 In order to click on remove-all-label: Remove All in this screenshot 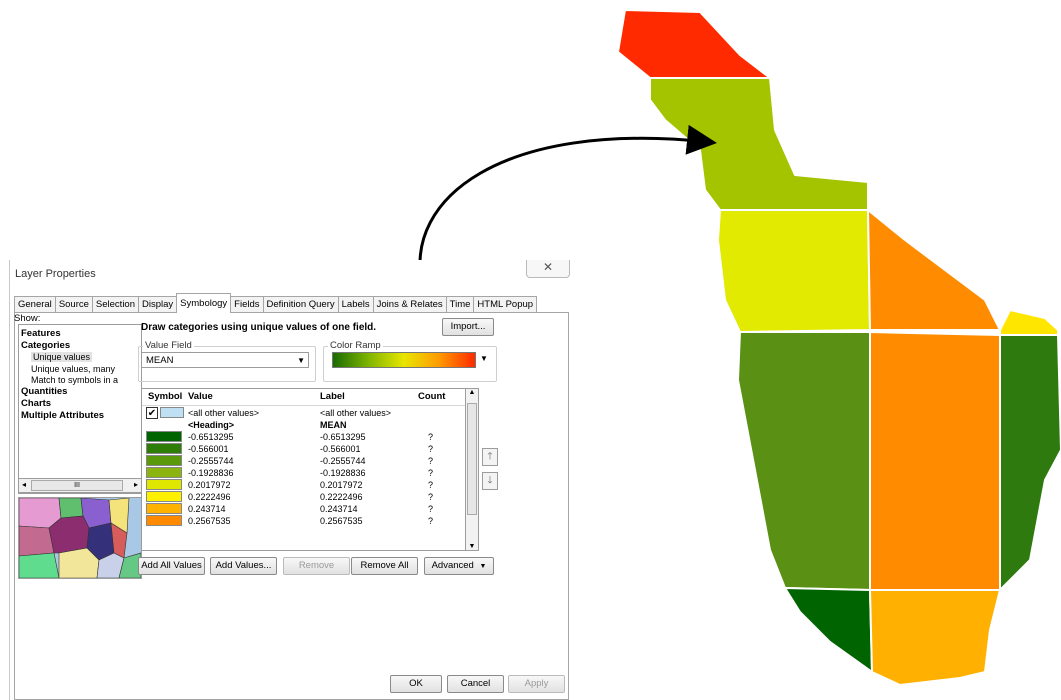, I will do `click(384, 565)`.